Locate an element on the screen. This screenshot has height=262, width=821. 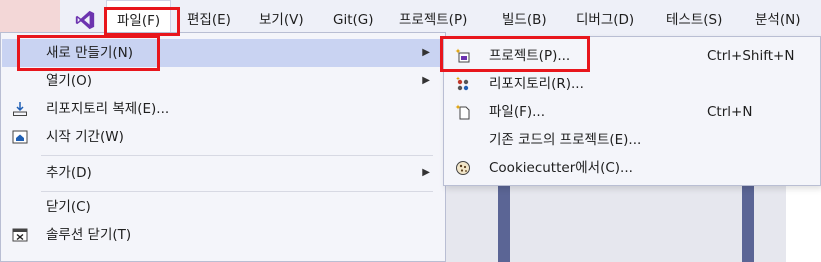
submenu-item-file: 파일(F)... Ctrl+N is located at coordinates (632, 112).